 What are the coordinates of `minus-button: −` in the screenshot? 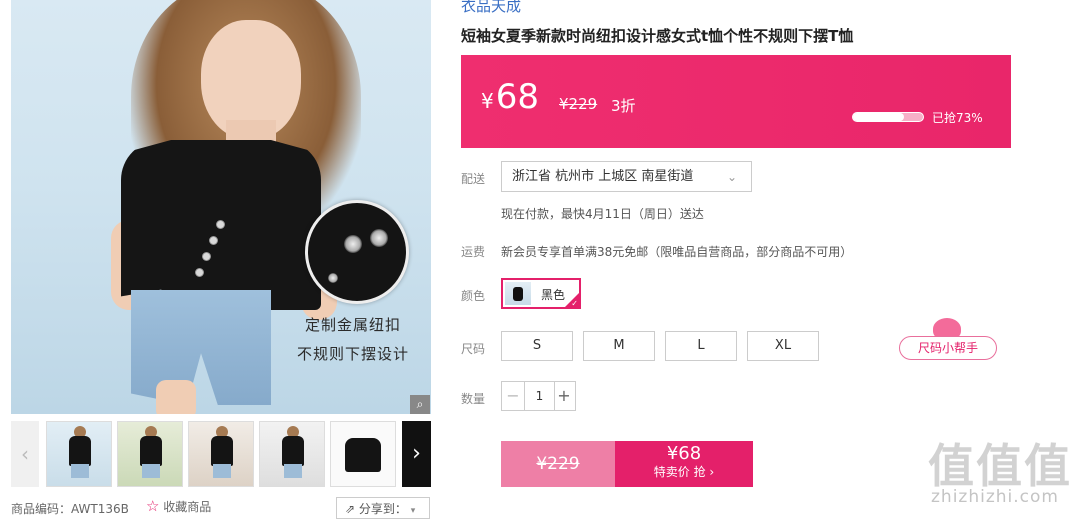 It's located at (513, 396).